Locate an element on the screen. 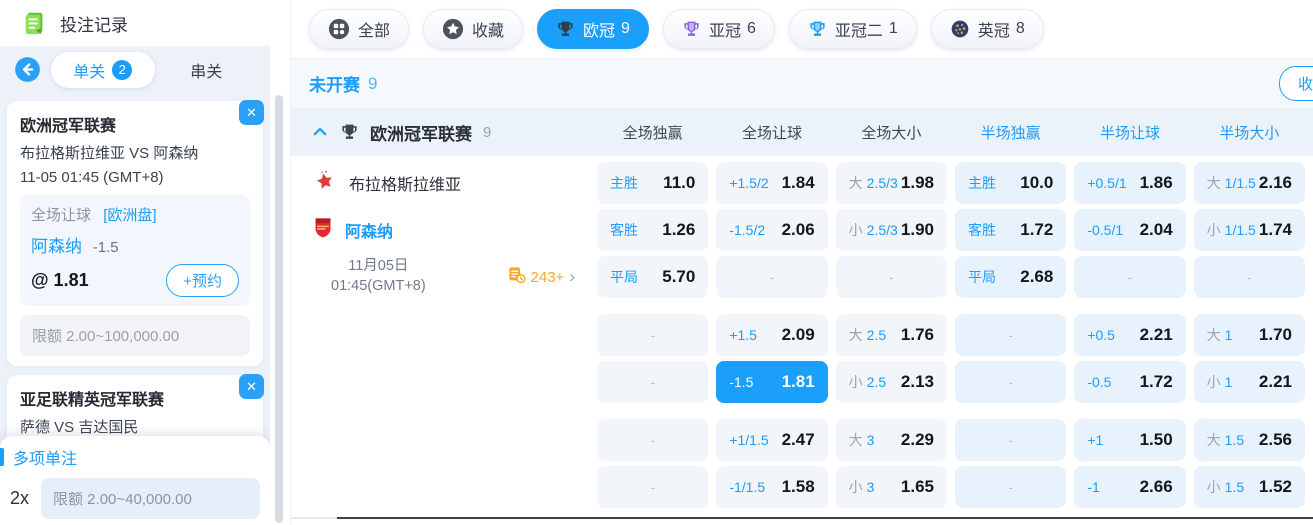 This screenshot has width=1313, height=525. tab-label: 全部 is located at coordinates (374, 31).